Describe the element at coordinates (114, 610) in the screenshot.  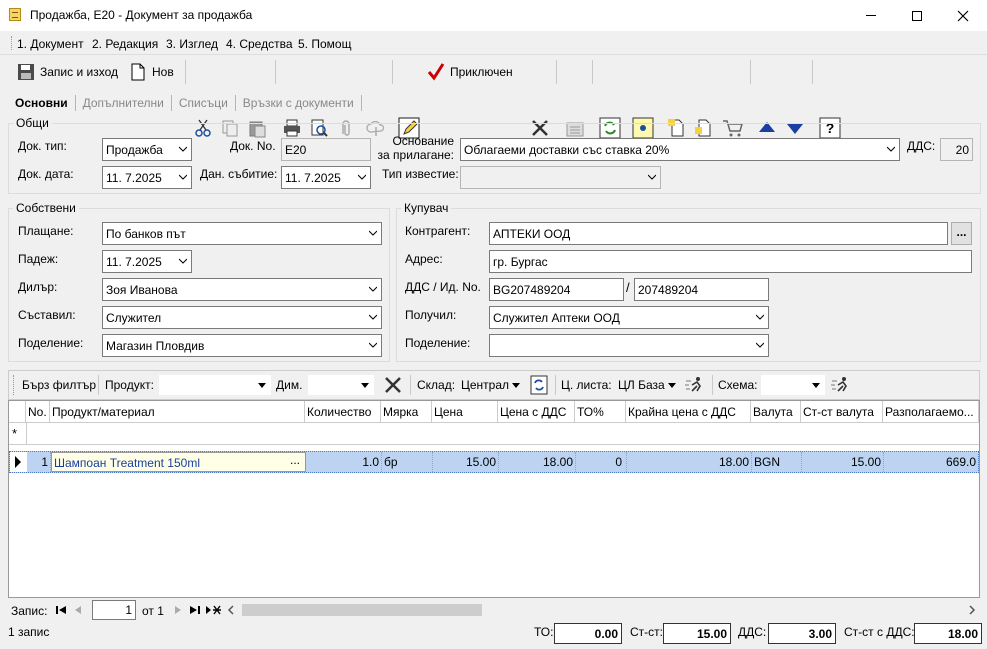
I see `record-number-field: 1` at that location.